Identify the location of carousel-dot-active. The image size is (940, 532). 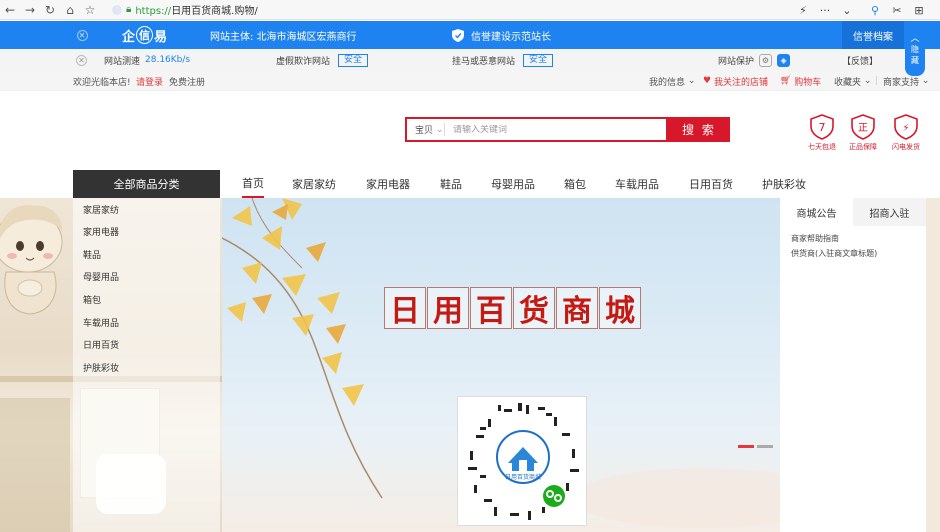
(746, 446).